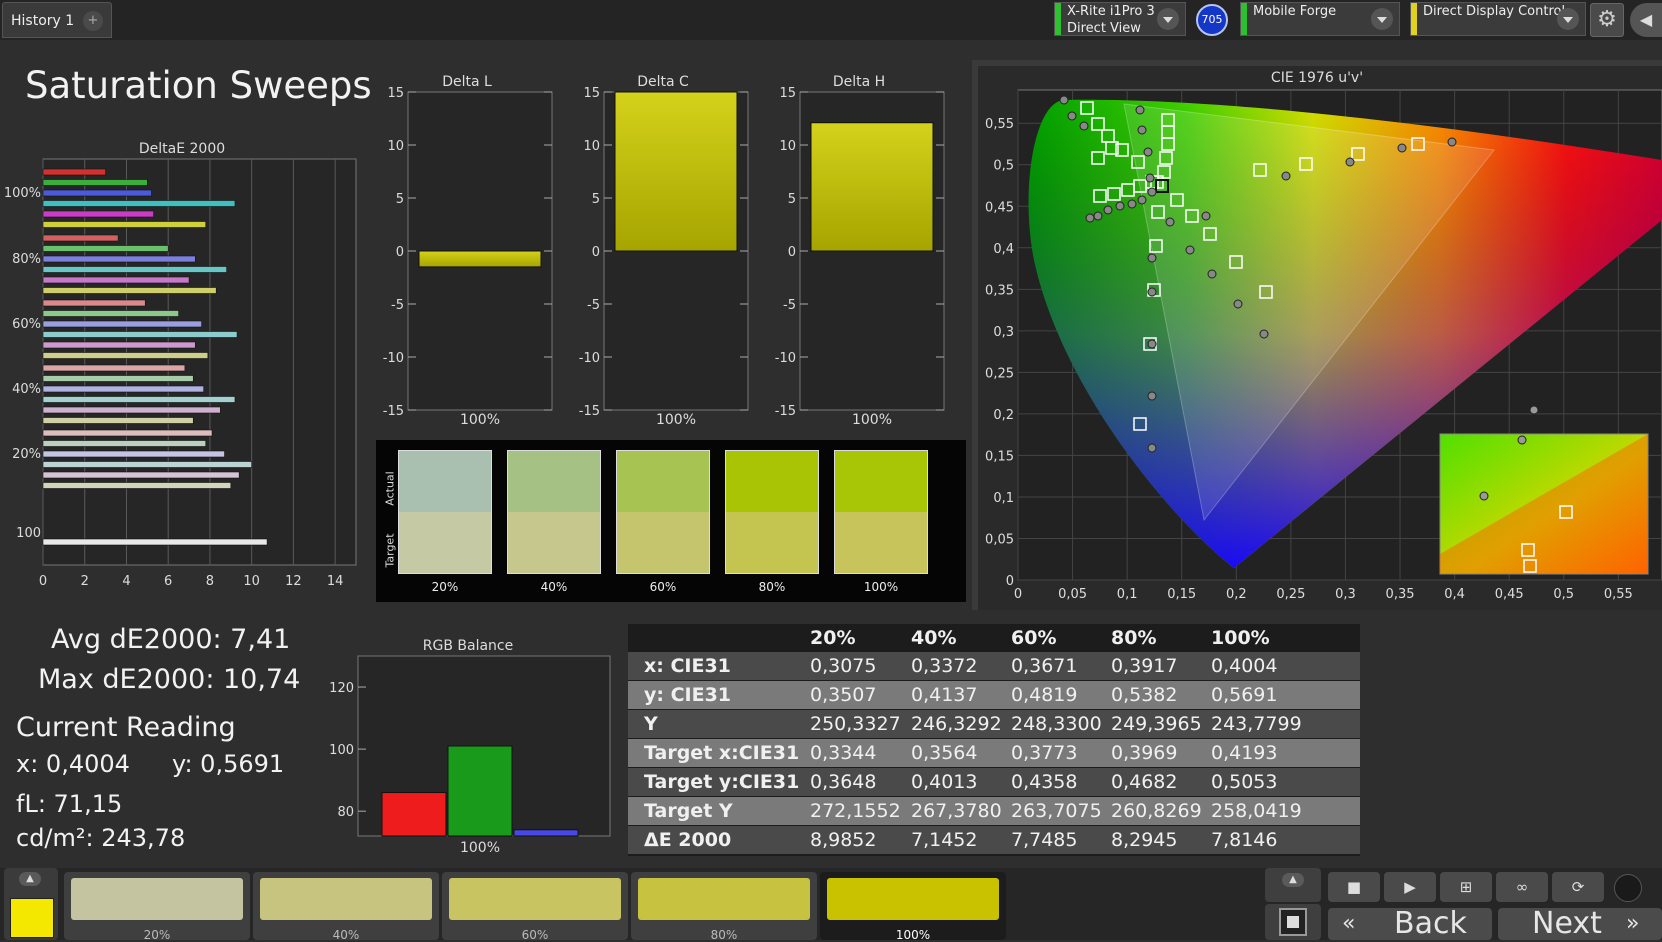 This screenshot has width=1662, height=942. Describe the element at coordinates (157, 907) in the screenshot. I see `patch-button: 20%` at that location.